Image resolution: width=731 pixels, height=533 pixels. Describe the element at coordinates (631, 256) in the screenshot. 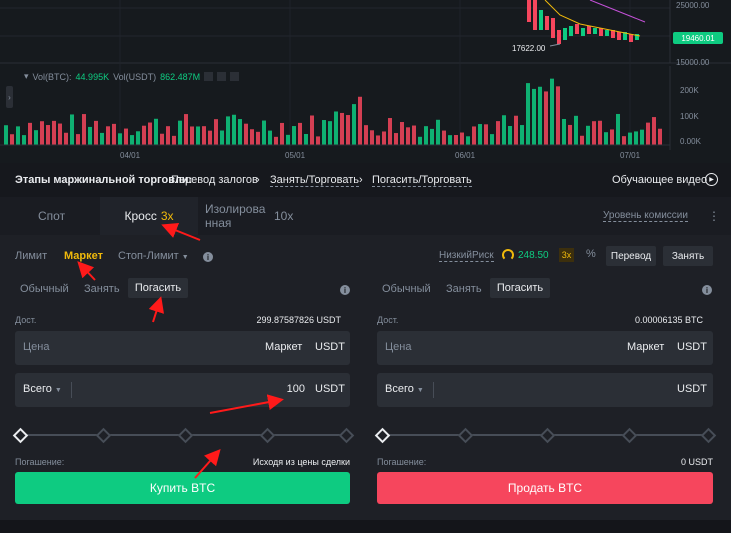

I see `transfer-button: Перевод` at that location.